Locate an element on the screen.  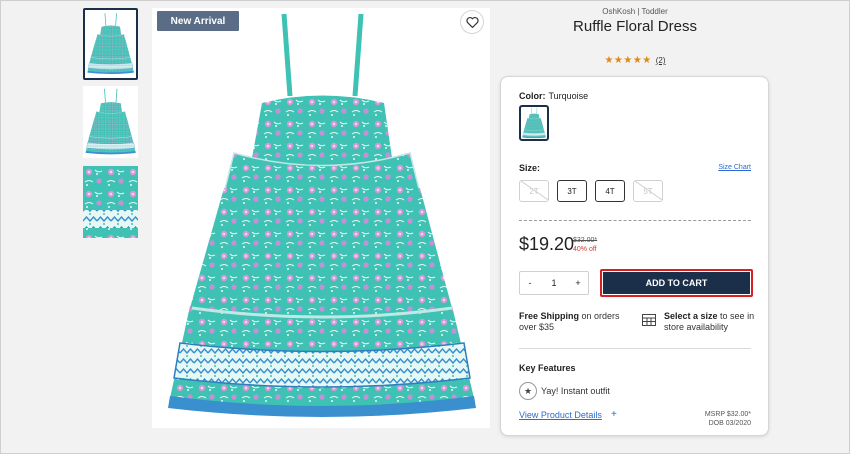
star-badge-icon: ★ is located at coordinates (528, 391).